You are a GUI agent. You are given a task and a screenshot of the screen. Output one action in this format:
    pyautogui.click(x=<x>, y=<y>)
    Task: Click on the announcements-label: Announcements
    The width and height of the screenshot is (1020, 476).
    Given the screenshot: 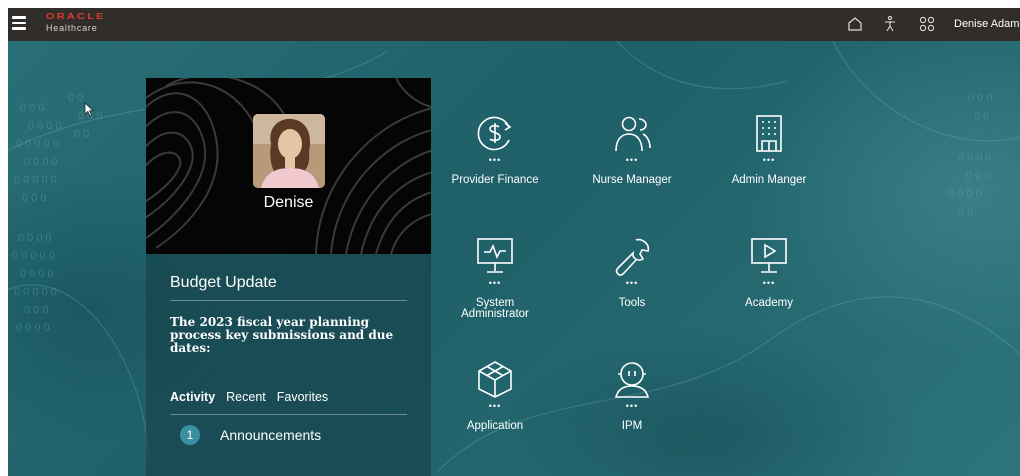 What is the action you would take?
    pyautogui.click(x=271, y=435)
    